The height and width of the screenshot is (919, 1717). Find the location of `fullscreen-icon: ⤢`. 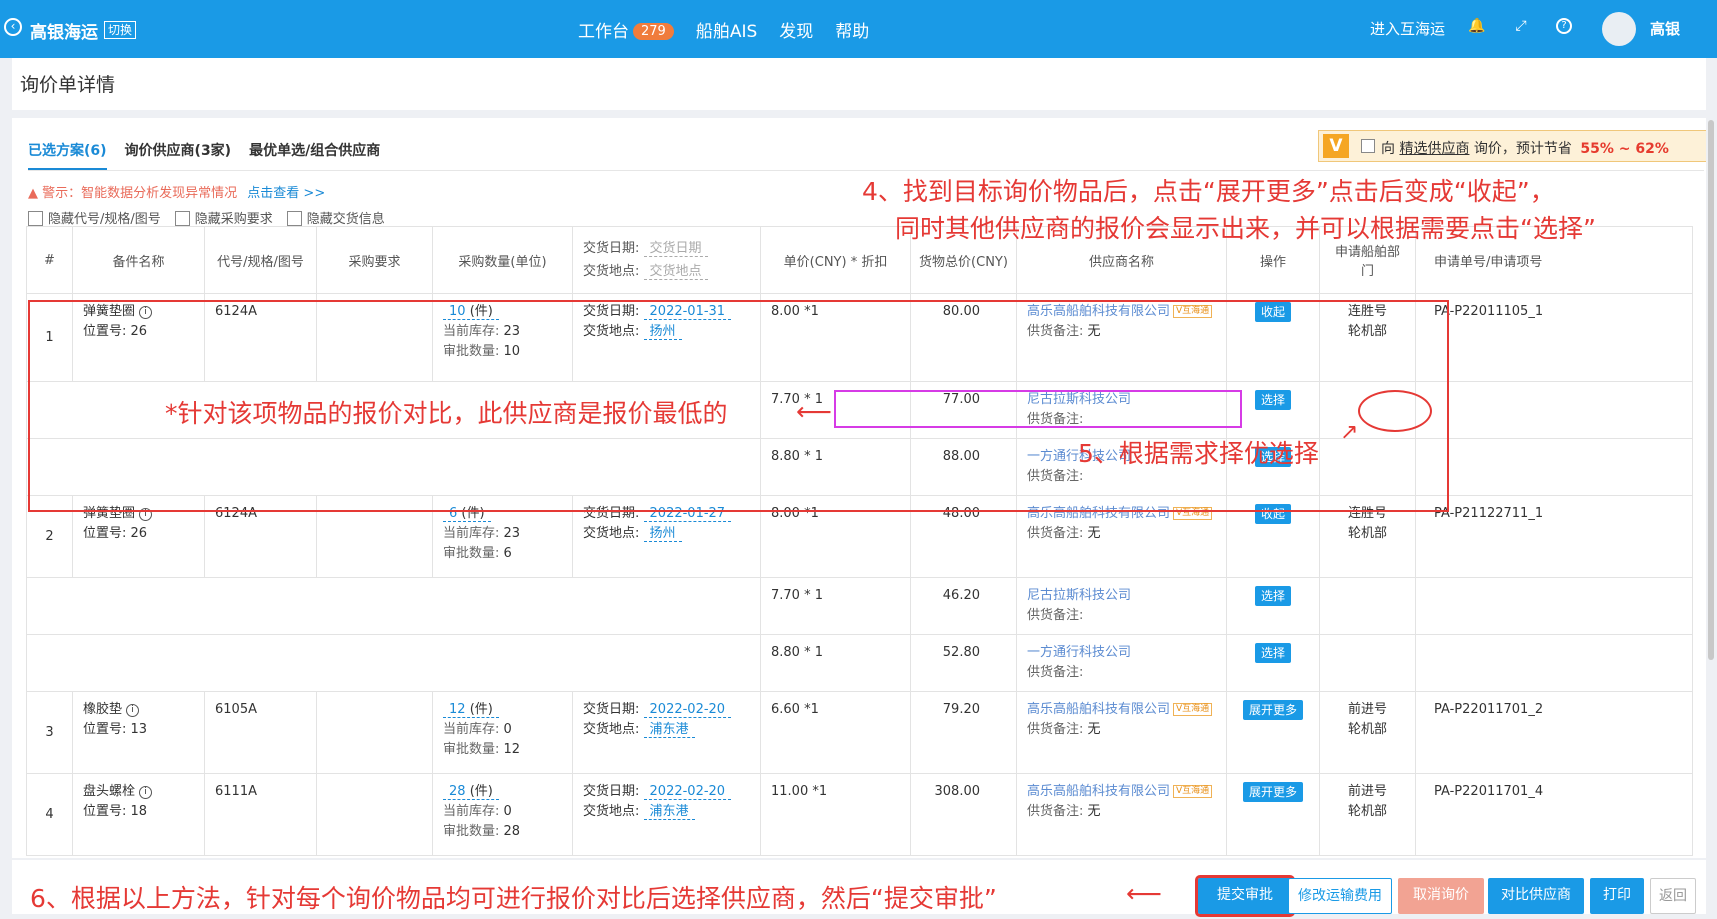

fullscreen-icon: ⤢ is located at coordinates (1521, 27).